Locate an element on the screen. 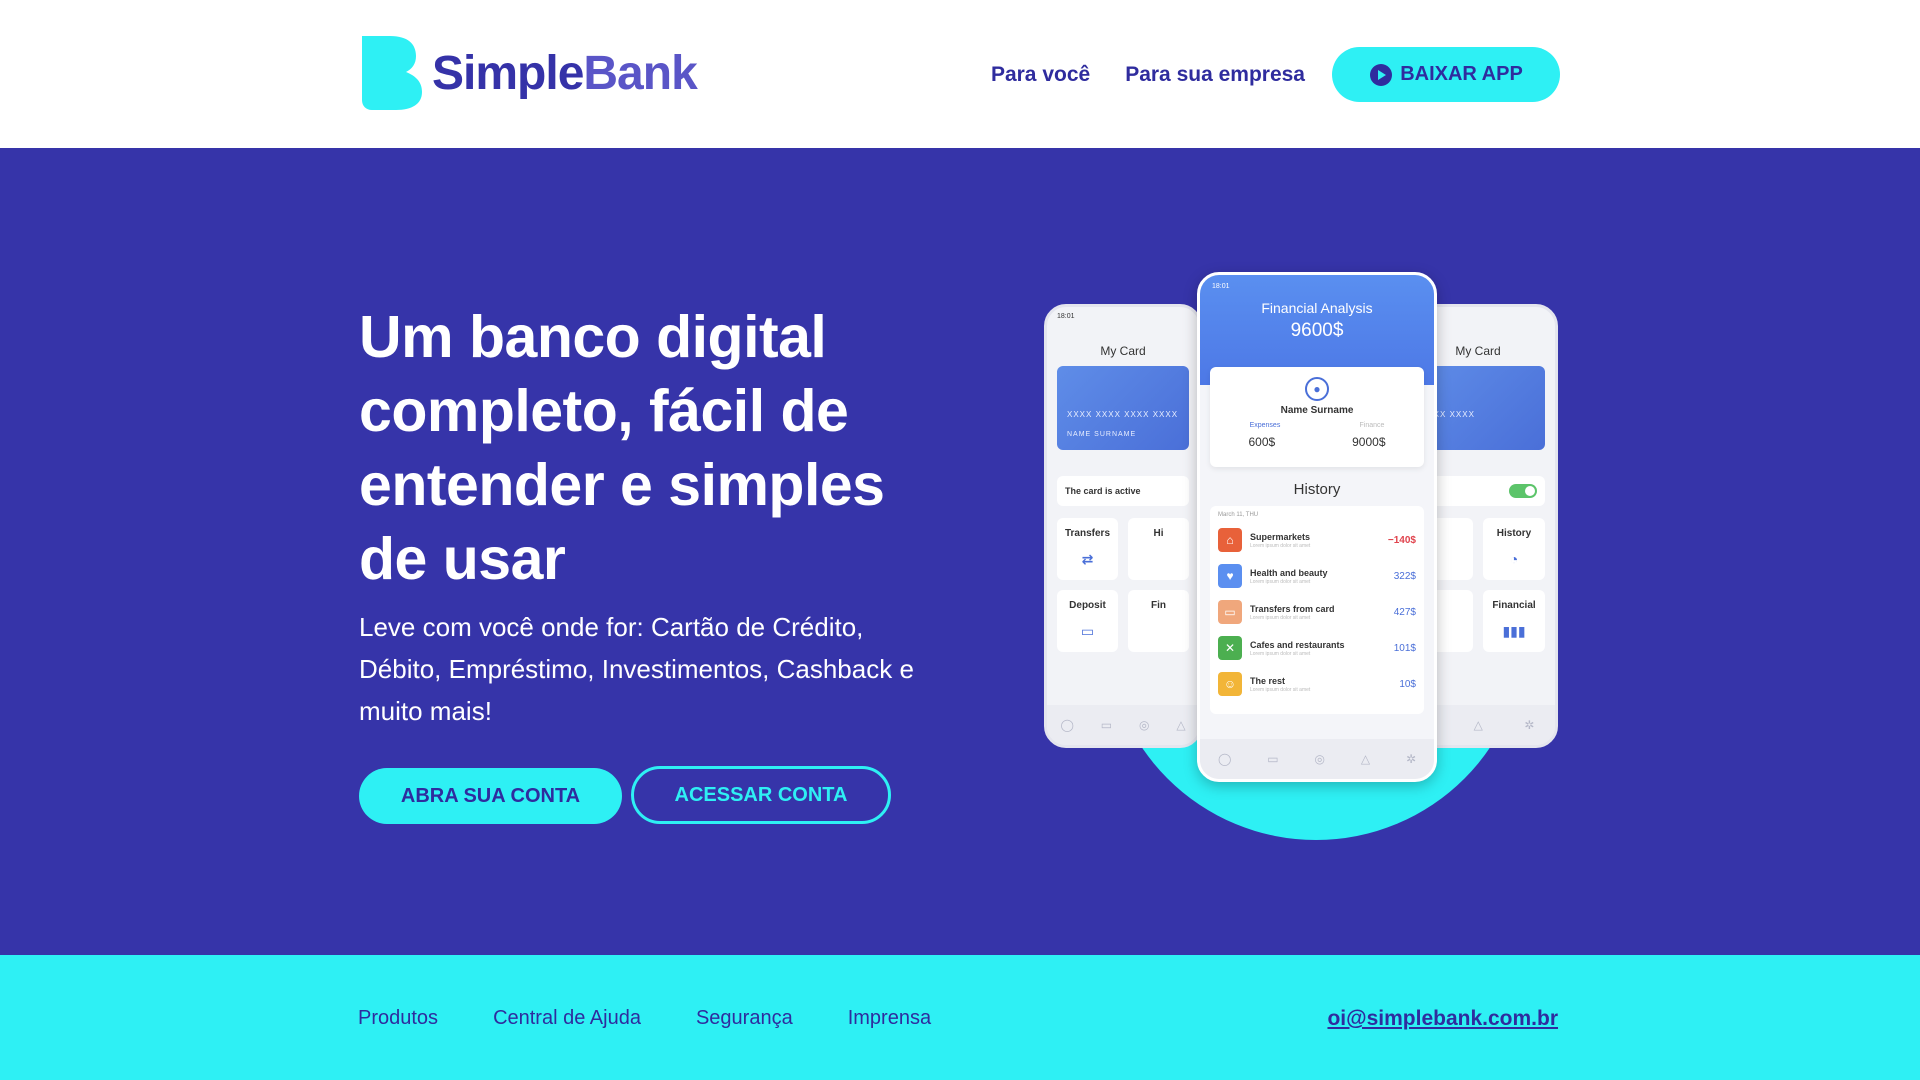  phone-left-card-number: XXXX XXXX XXXX XXXX is located at coordinates (1123, 414).